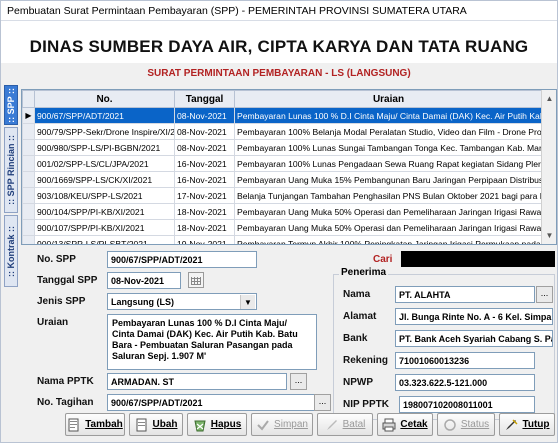 Image resolution: width=558 pixels, height=443 pixels. I want to click on penerima-title: Penerima, so click(364, 272).